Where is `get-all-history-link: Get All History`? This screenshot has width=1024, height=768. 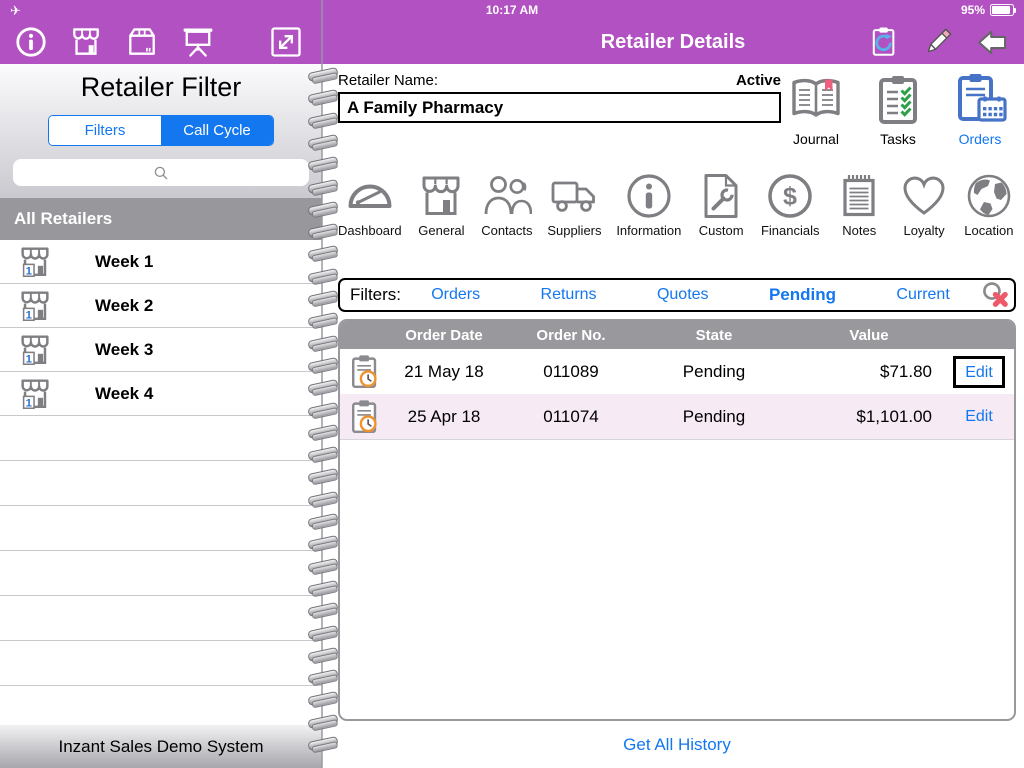 get-all-history-link: Get All History is located at coordinates (677, 745).